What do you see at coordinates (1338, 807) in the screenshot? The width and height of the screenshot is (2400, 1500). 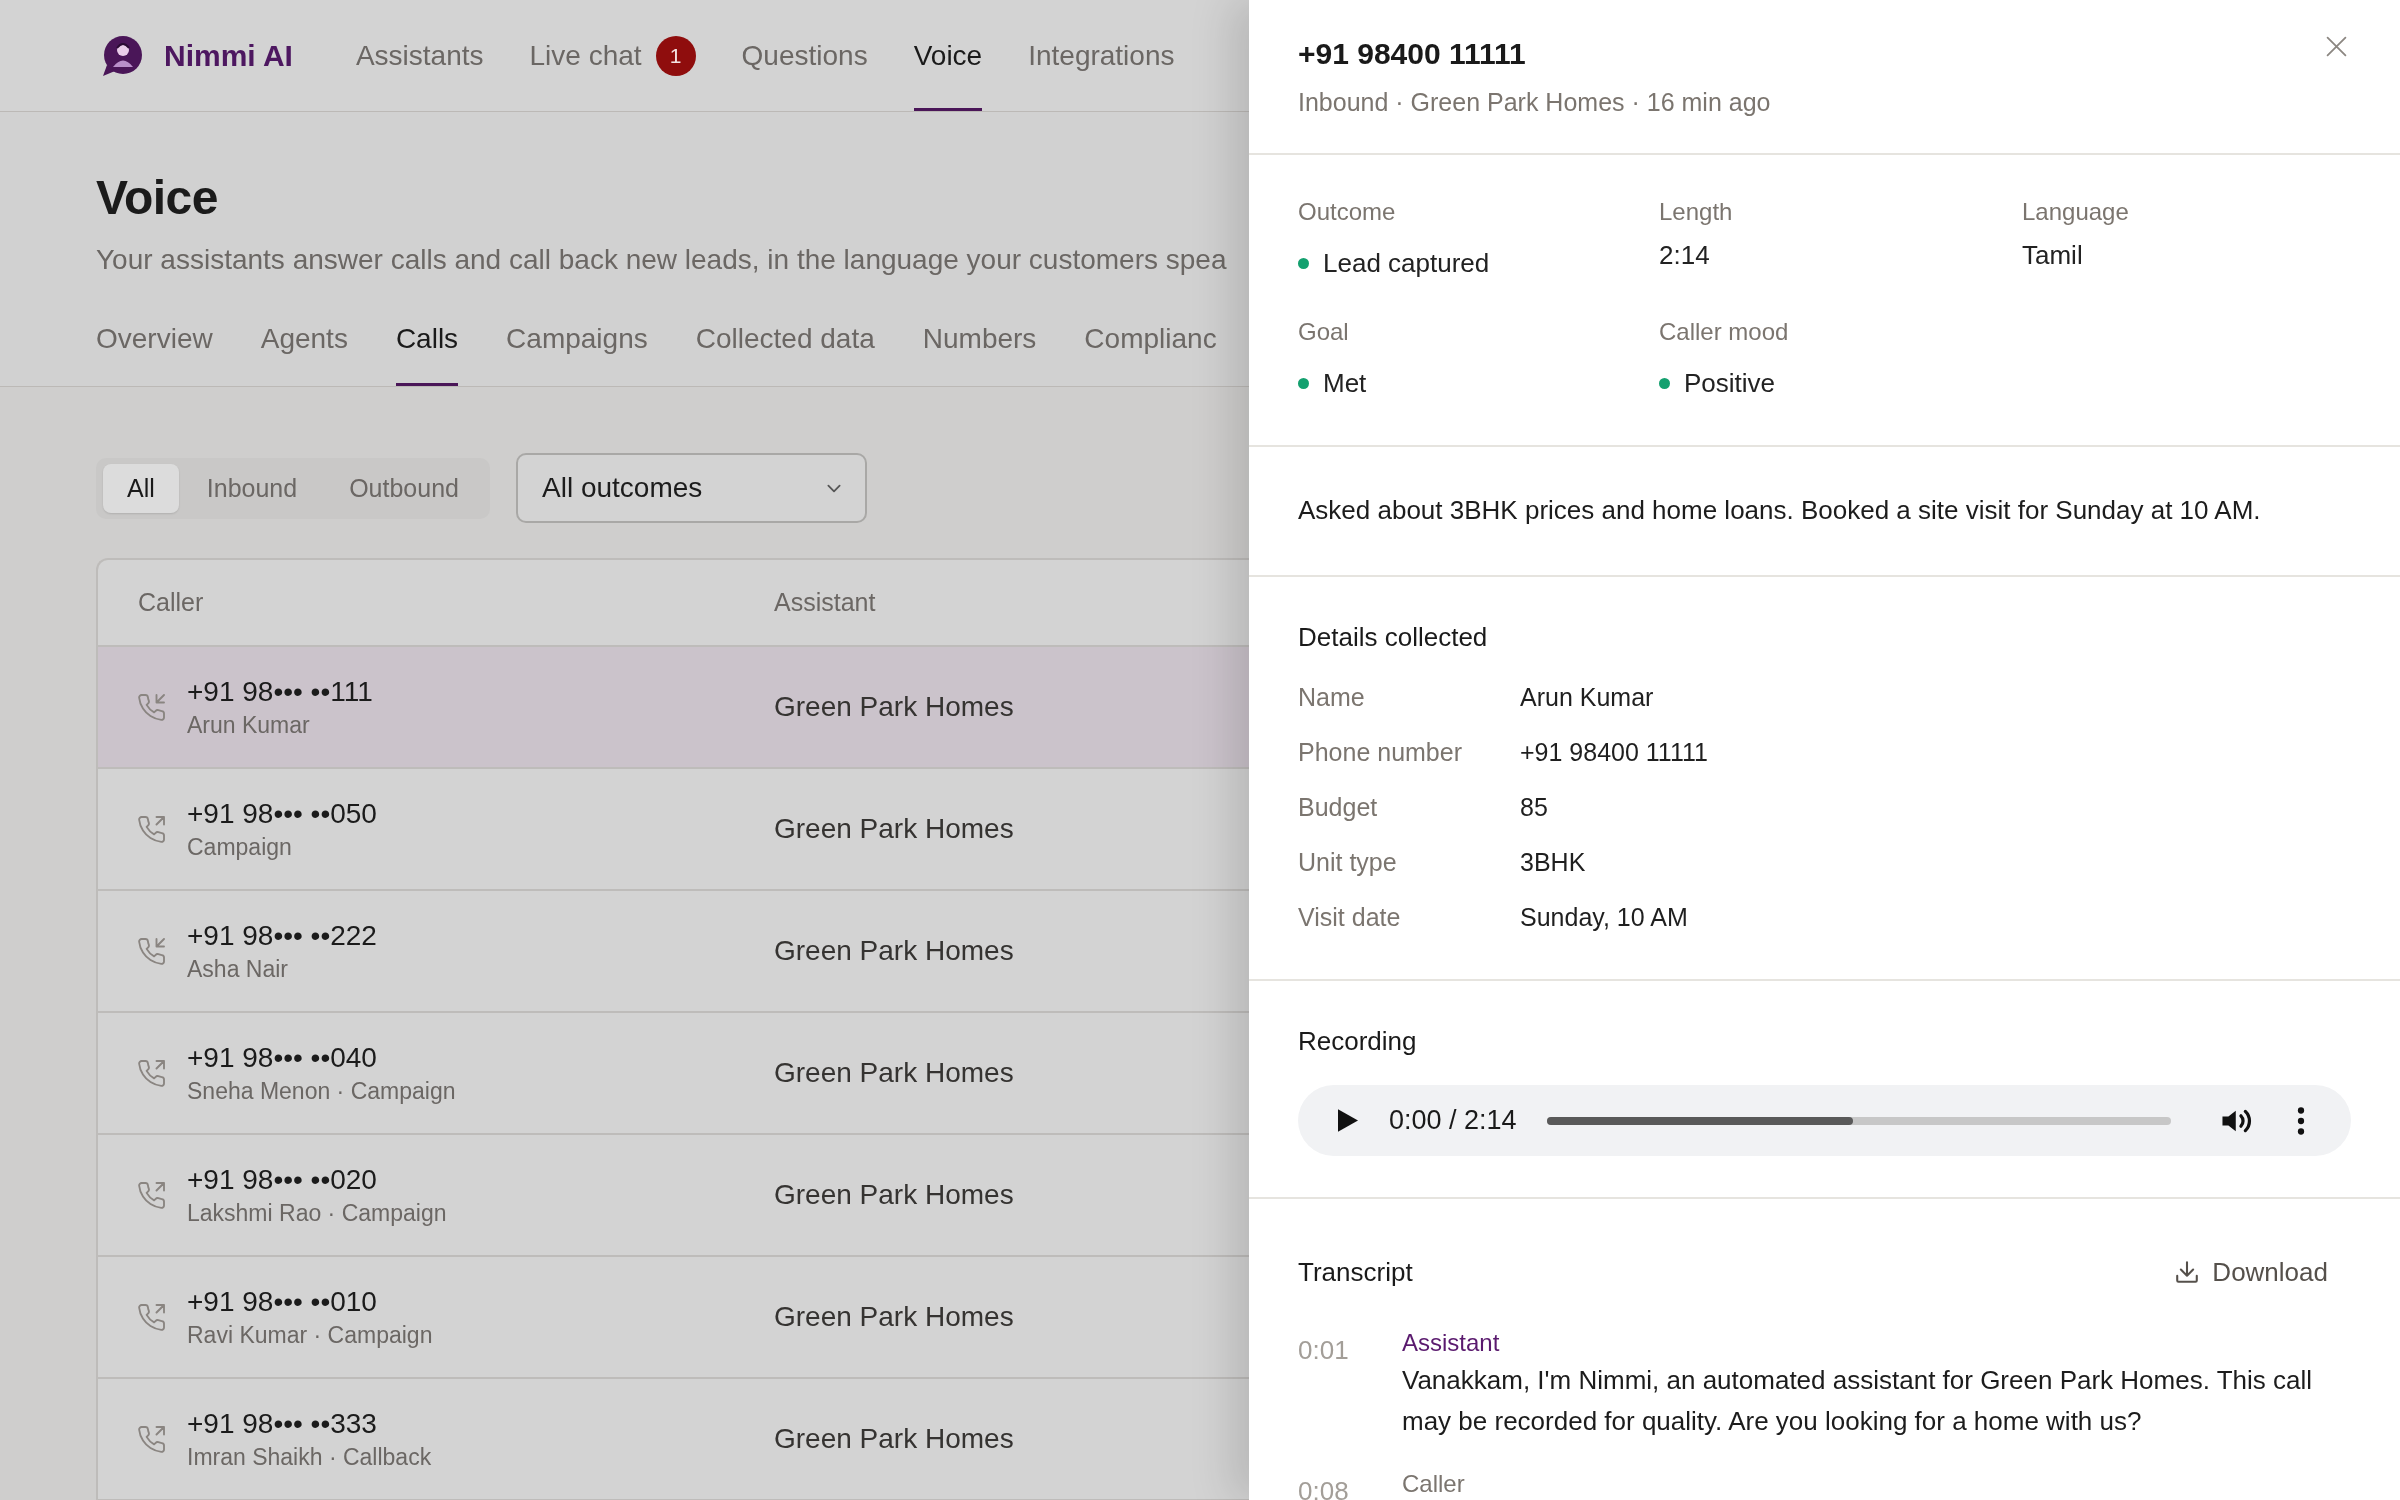 I see `field-label: Budget` at bounding box center [1338, 807].